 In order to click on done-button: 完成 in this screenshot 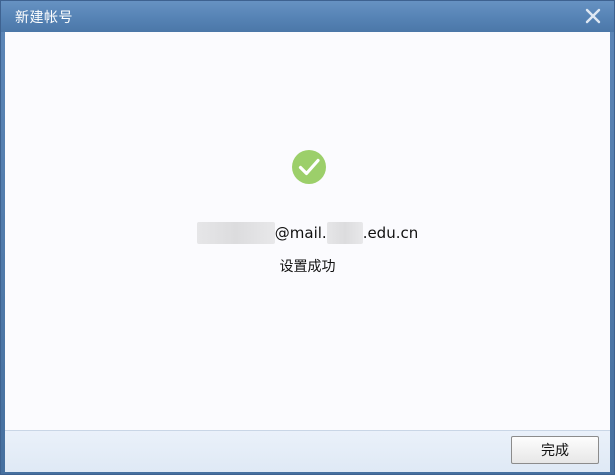, I will do `click(555, 450)`.